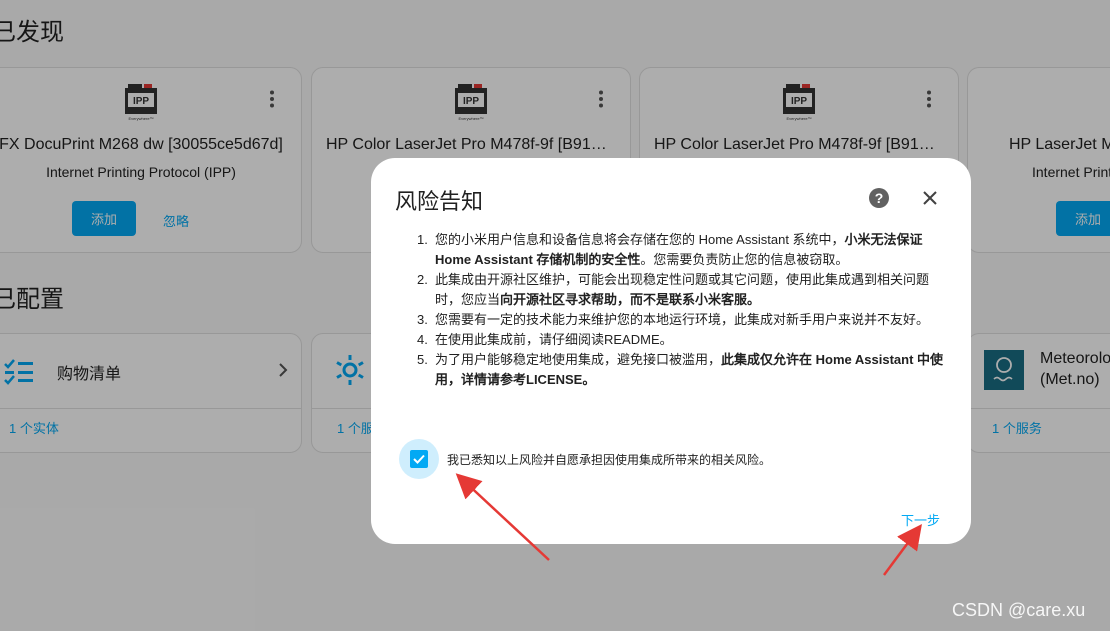  I want to click on risk-item-number: 4., so click(422, 339).